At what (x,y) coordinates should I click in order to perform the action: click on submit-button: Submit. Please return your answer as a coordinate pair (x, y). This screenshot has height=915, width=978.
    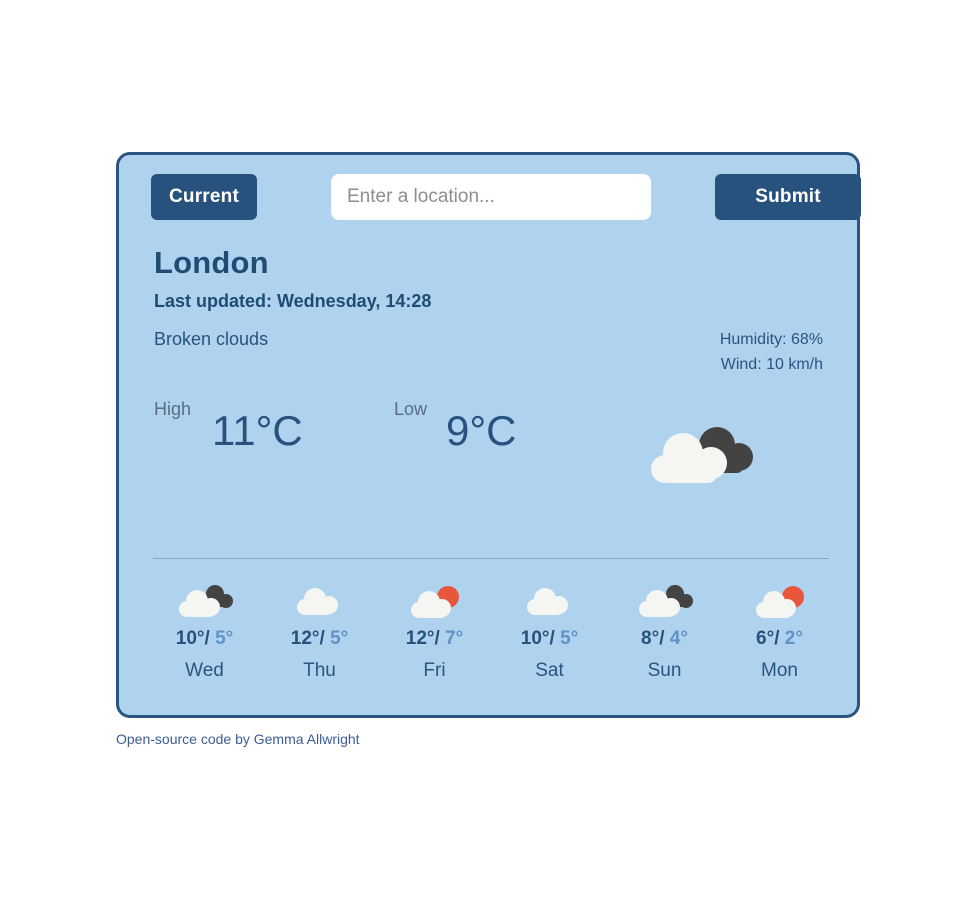
    Looking at the image, I should click on (788, 197).